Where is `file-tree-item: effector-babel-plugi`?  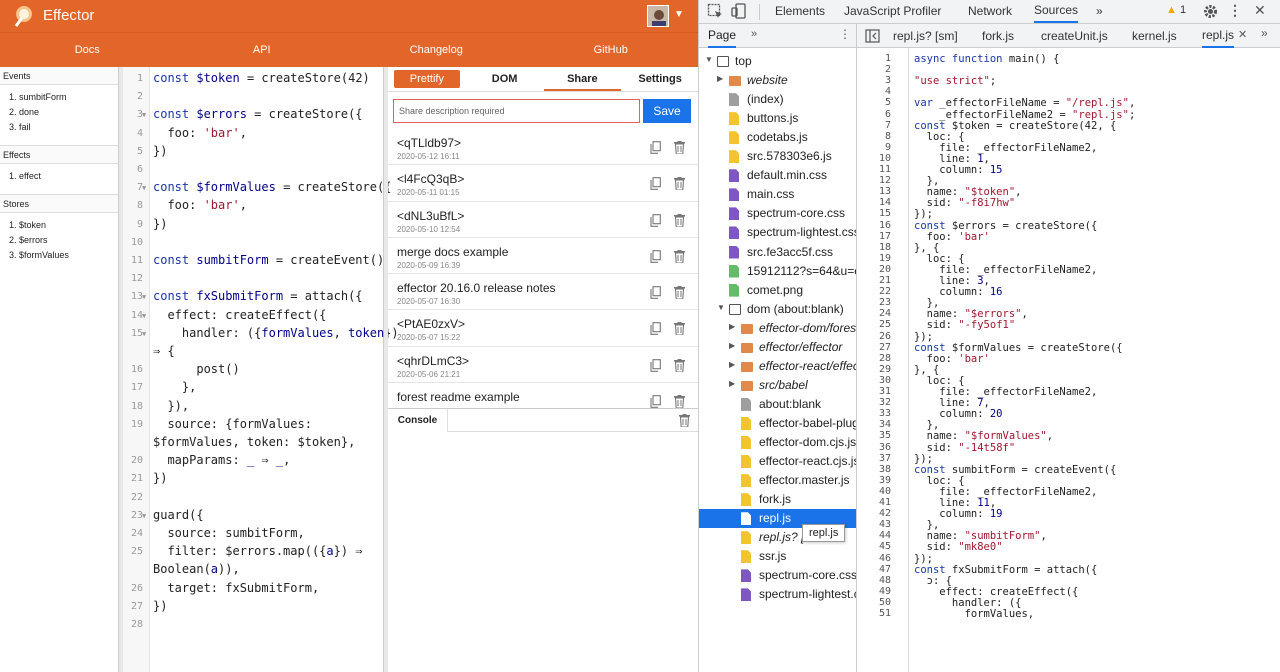
file-tree-item: effector-babel-plugi is located at coordinates (777, 423).